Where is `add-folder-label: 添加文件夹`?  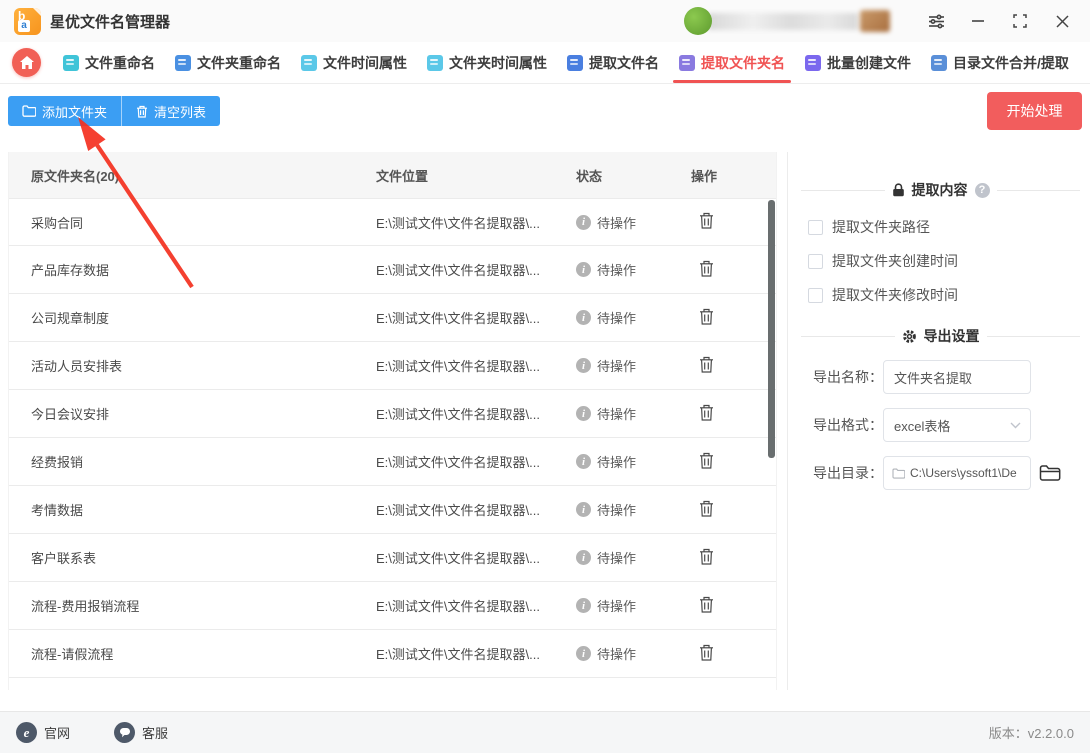
add-folder-label: 添加文件夹 is located at coordinates (75, 112).